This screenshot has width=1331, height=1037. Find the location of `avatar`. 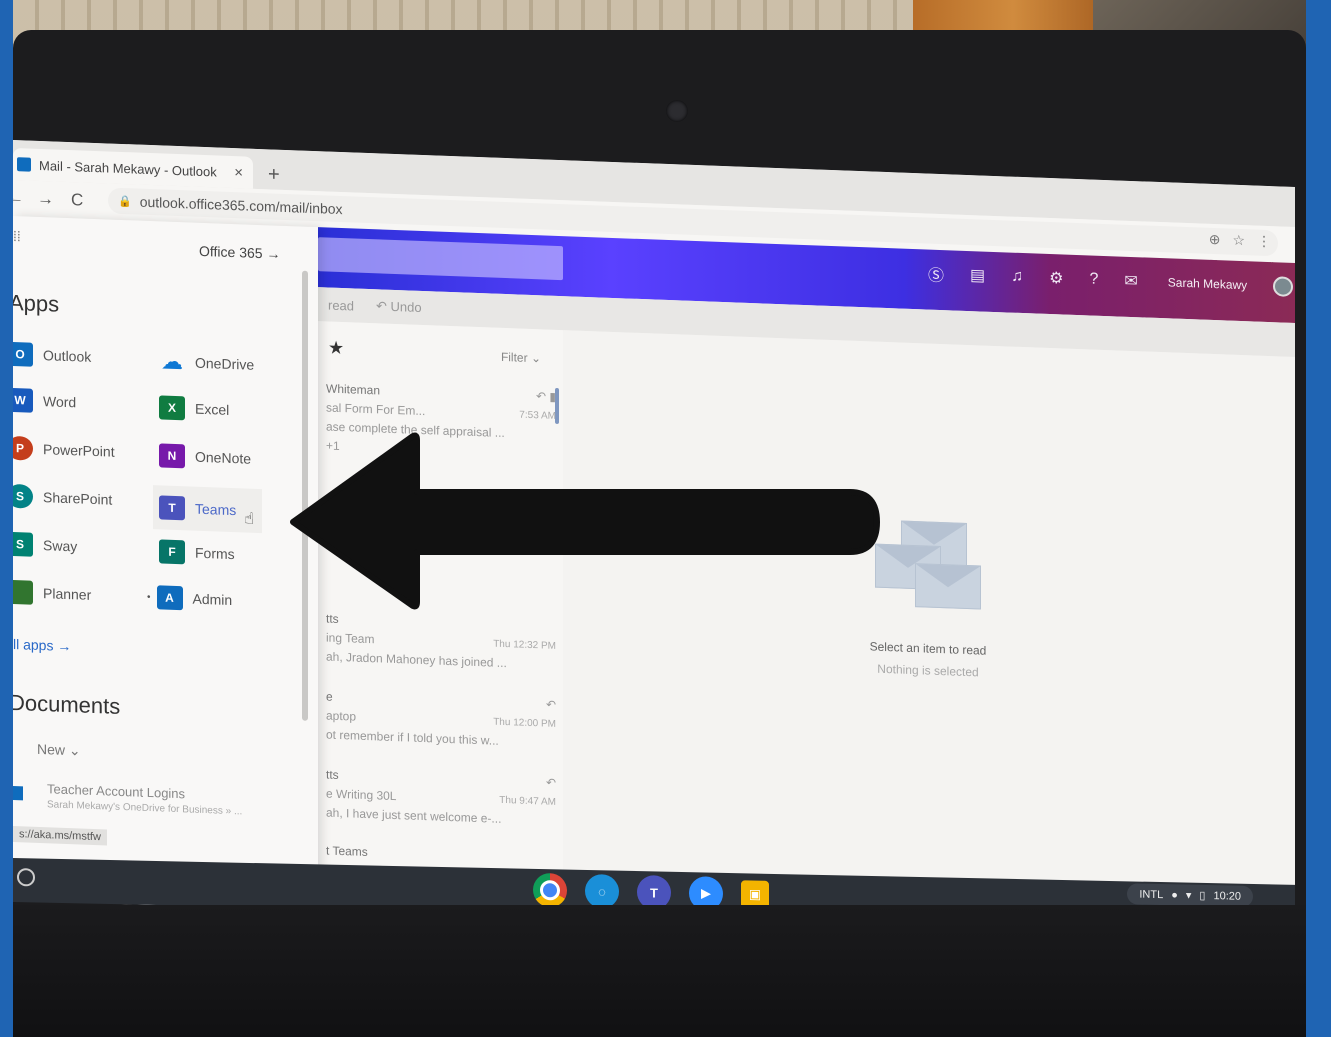

avatar is located at coordinates (1283, 286).